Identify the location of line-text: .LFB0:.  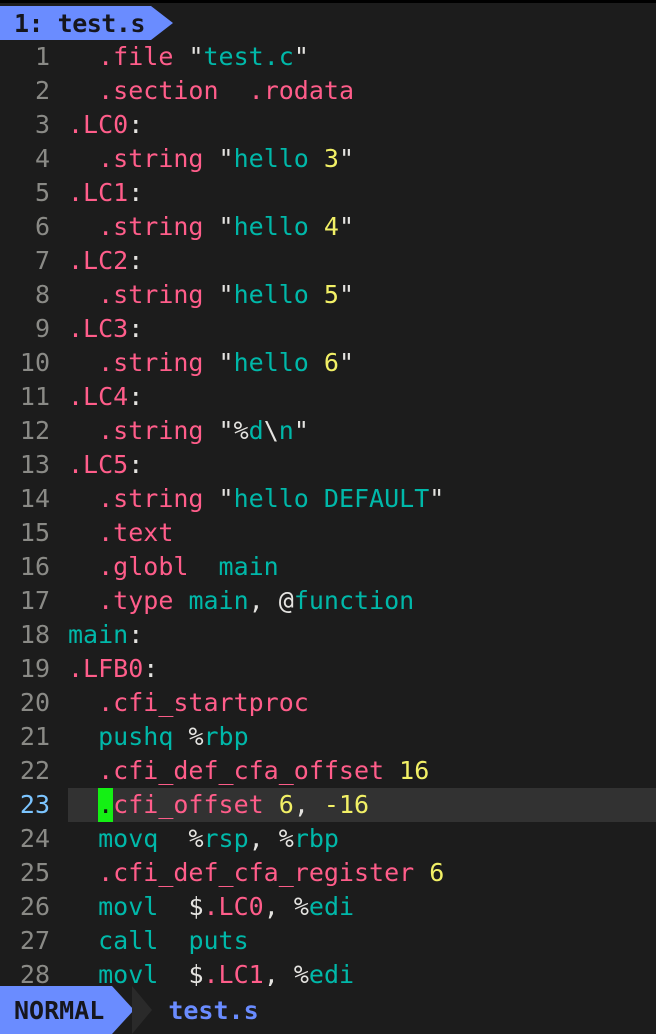
(362, 669).